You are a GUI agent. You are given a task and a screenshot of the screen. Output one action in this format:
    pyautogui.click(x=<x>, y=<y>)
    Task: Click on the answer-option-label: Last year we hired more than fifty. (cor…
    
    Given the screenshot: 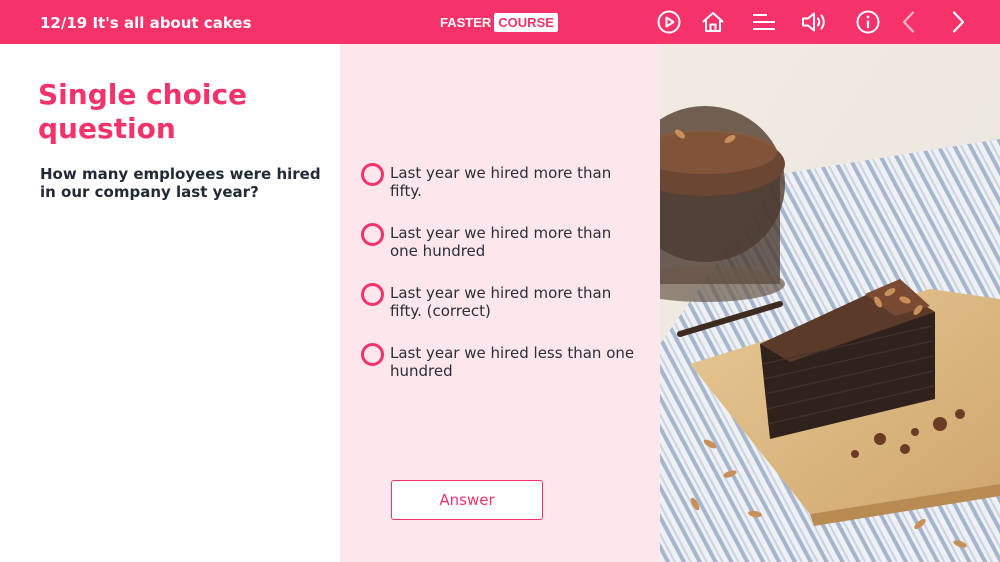 What is the action you would take?
    pyautogui.click(x=501, y=302)
    